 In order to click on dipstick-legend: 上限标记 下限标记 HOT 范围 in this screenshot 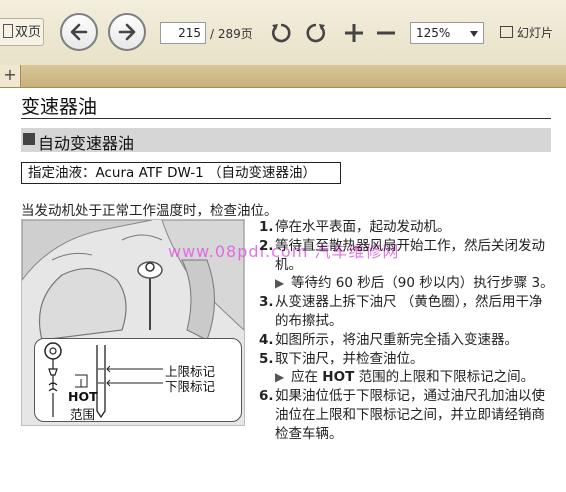, I will do `click(138, 380)`.